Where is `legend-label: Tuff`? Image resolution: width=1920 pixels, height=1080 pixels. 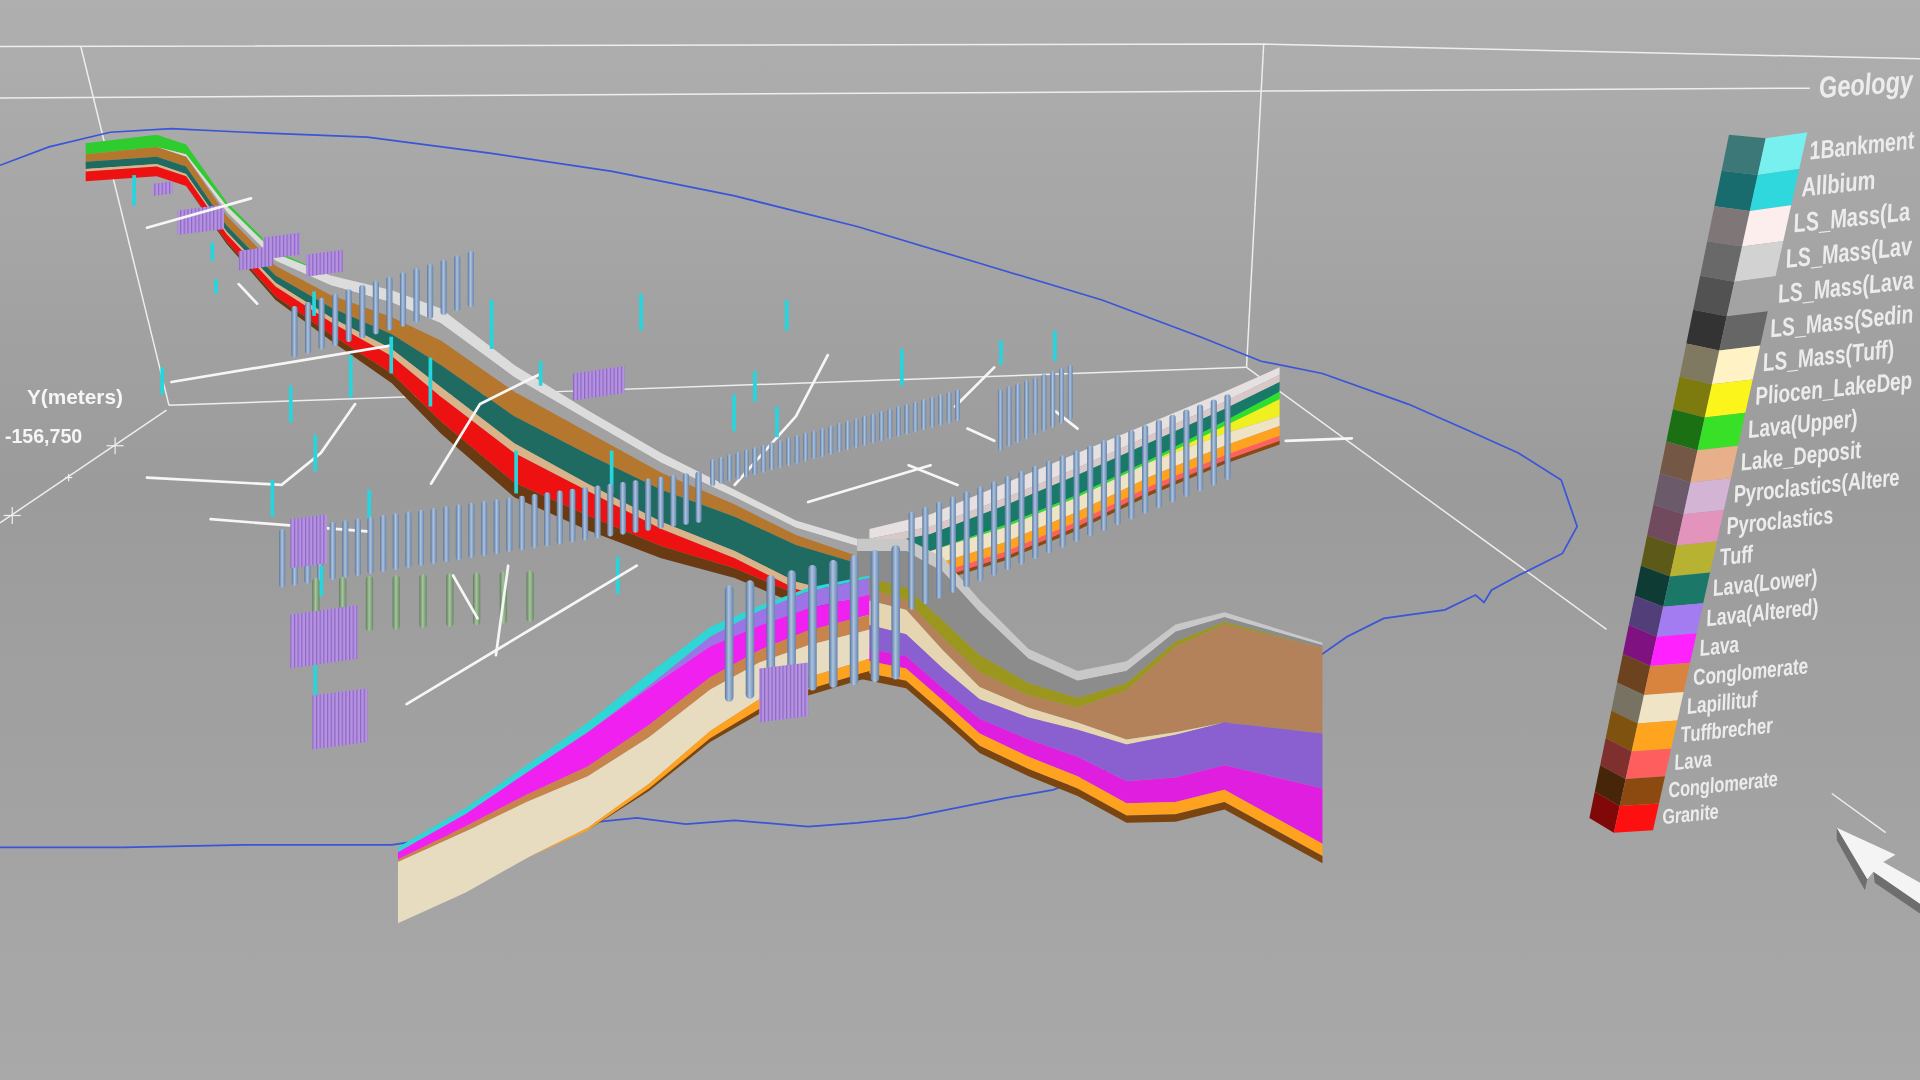
legend-label: Tuff is located at coordinates (1736, 555).